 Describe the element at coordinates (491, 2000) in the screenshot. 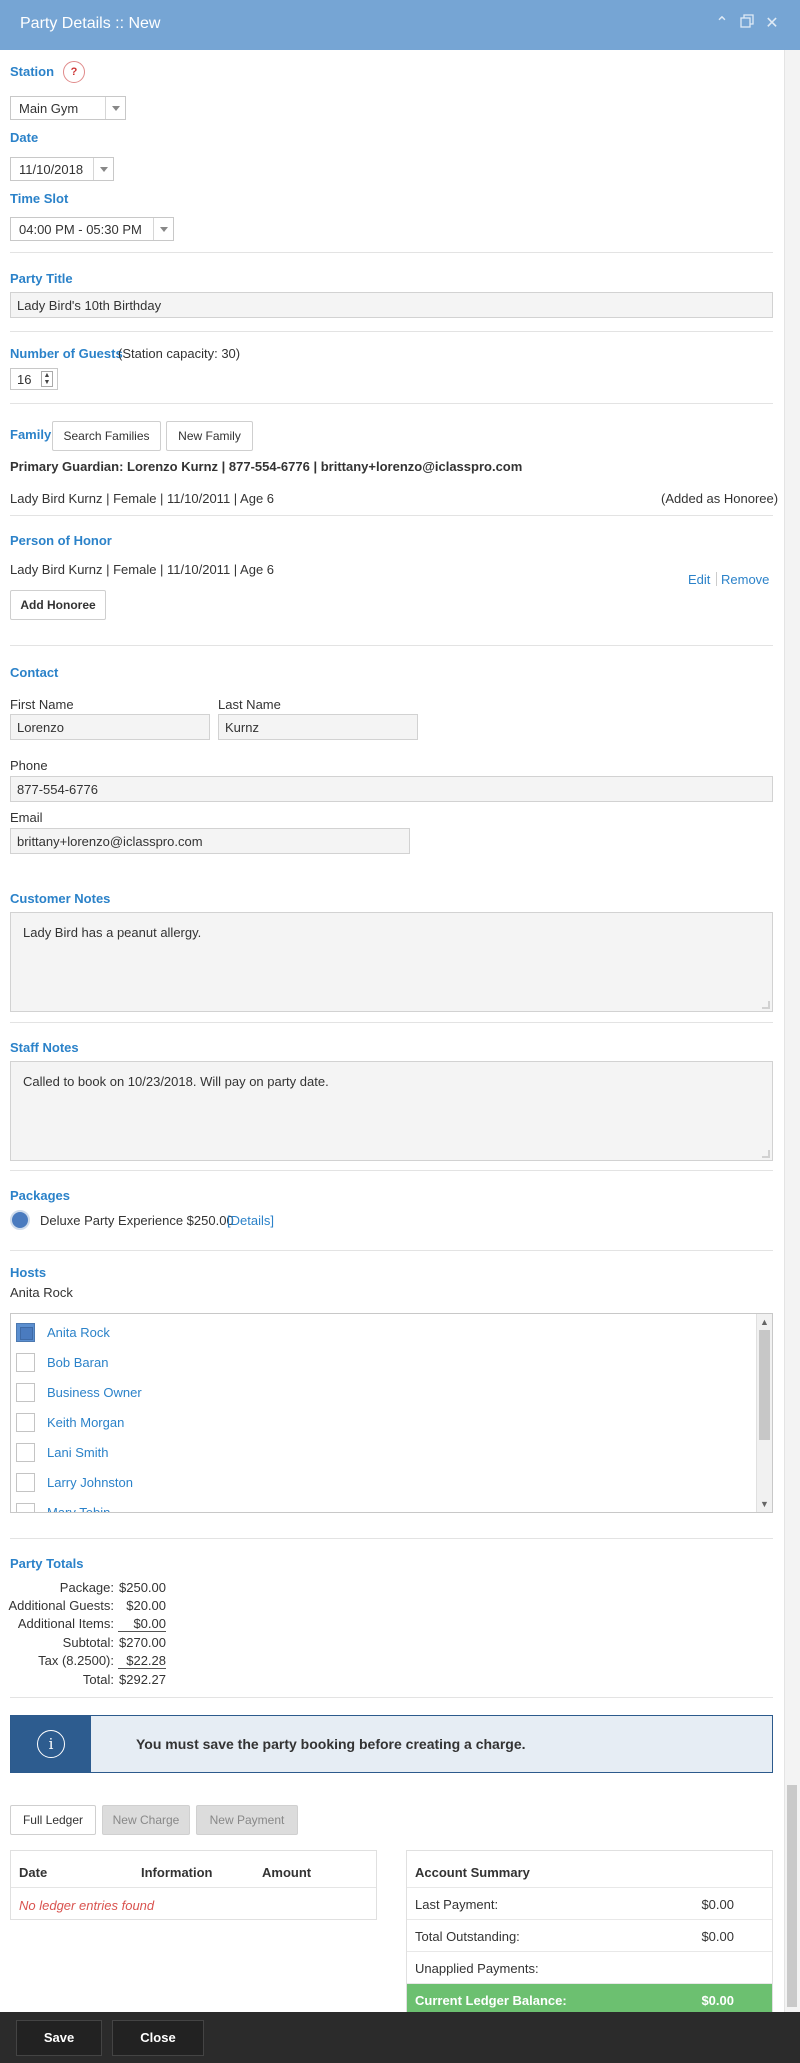

I see `balance-label: Current Ledger Balance:` at that location.